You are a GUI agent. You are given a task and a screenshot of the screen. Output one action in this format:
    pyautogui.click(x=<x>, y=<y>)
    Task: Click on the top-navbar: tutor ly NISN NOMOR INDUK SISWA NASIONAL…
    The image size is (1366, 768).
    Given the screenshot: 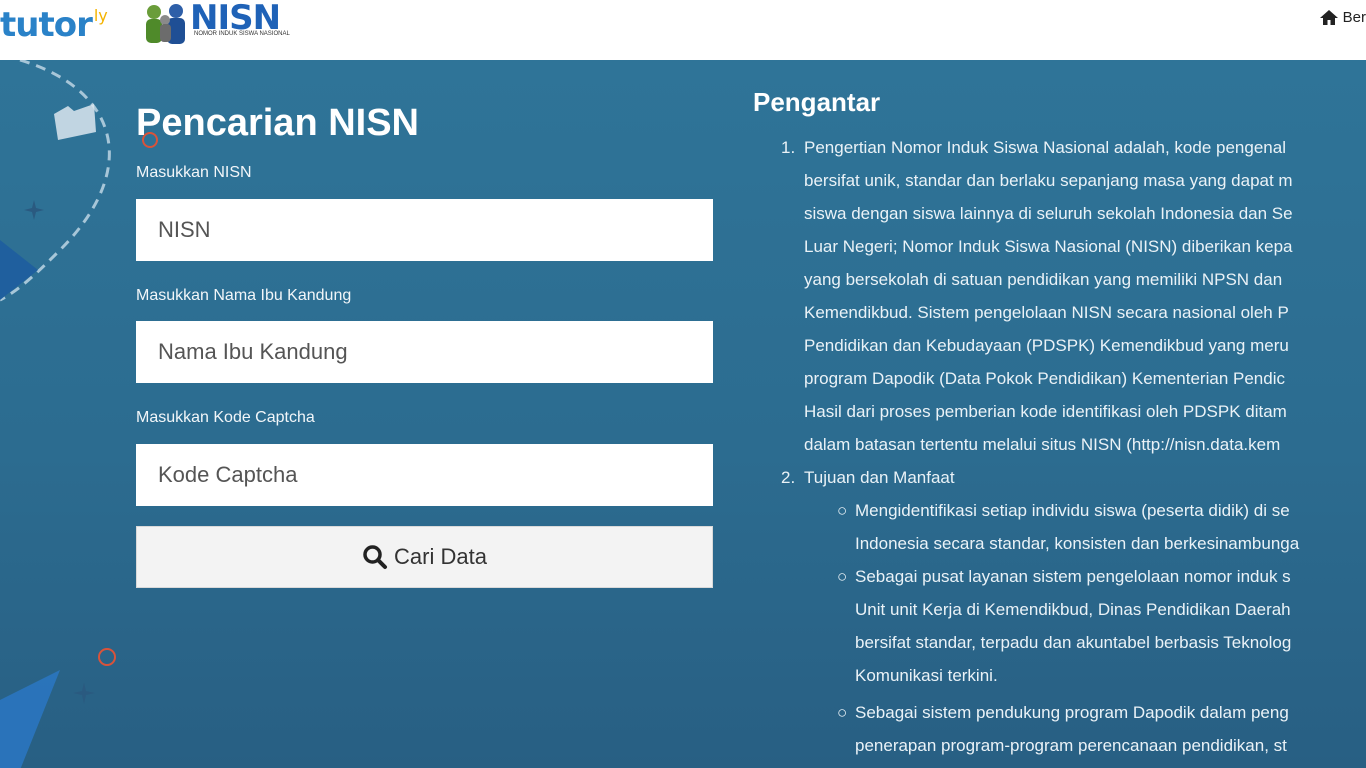 What is the action you would take?
    pyautogui.click(x=683, y=30)
    